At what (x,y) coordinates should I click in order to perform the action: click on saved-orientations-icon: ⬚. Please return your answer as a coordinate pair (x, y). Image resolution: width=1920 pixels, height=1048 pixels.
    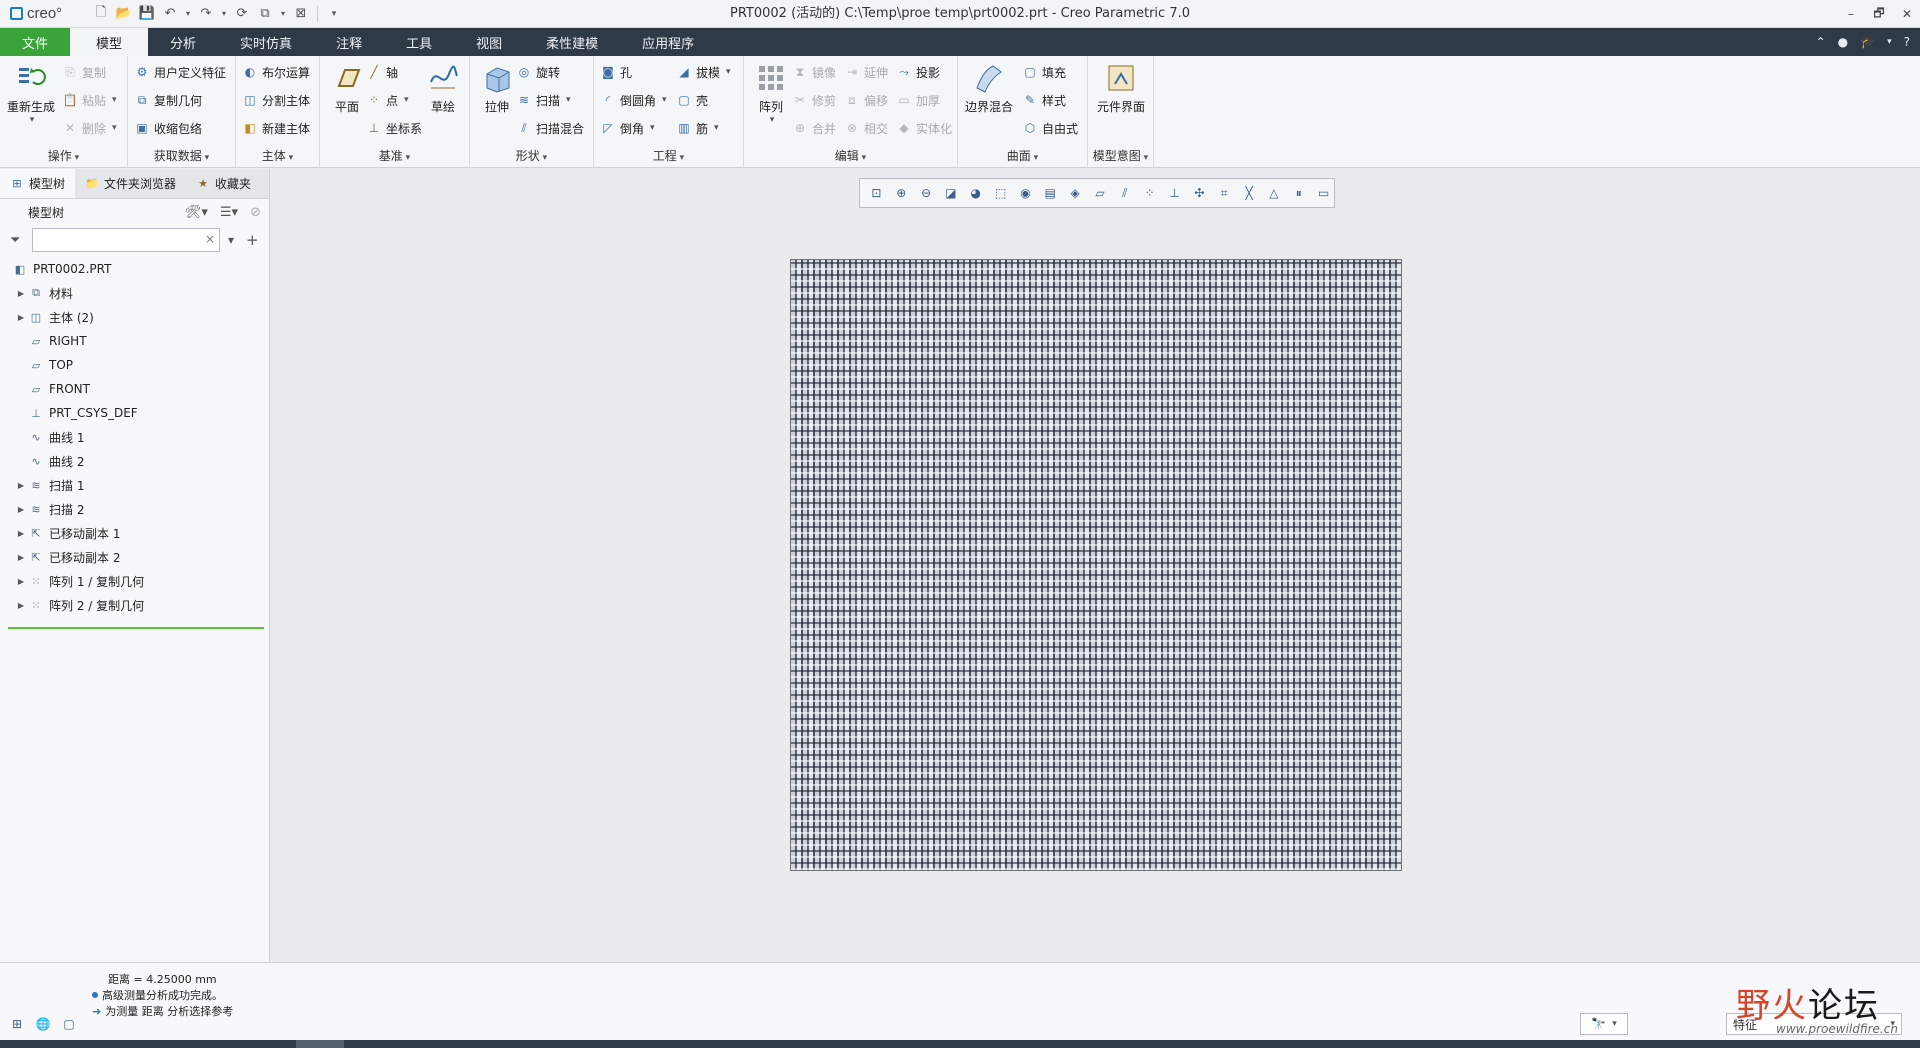
    Looking at the image, I should click on (1000, 193).